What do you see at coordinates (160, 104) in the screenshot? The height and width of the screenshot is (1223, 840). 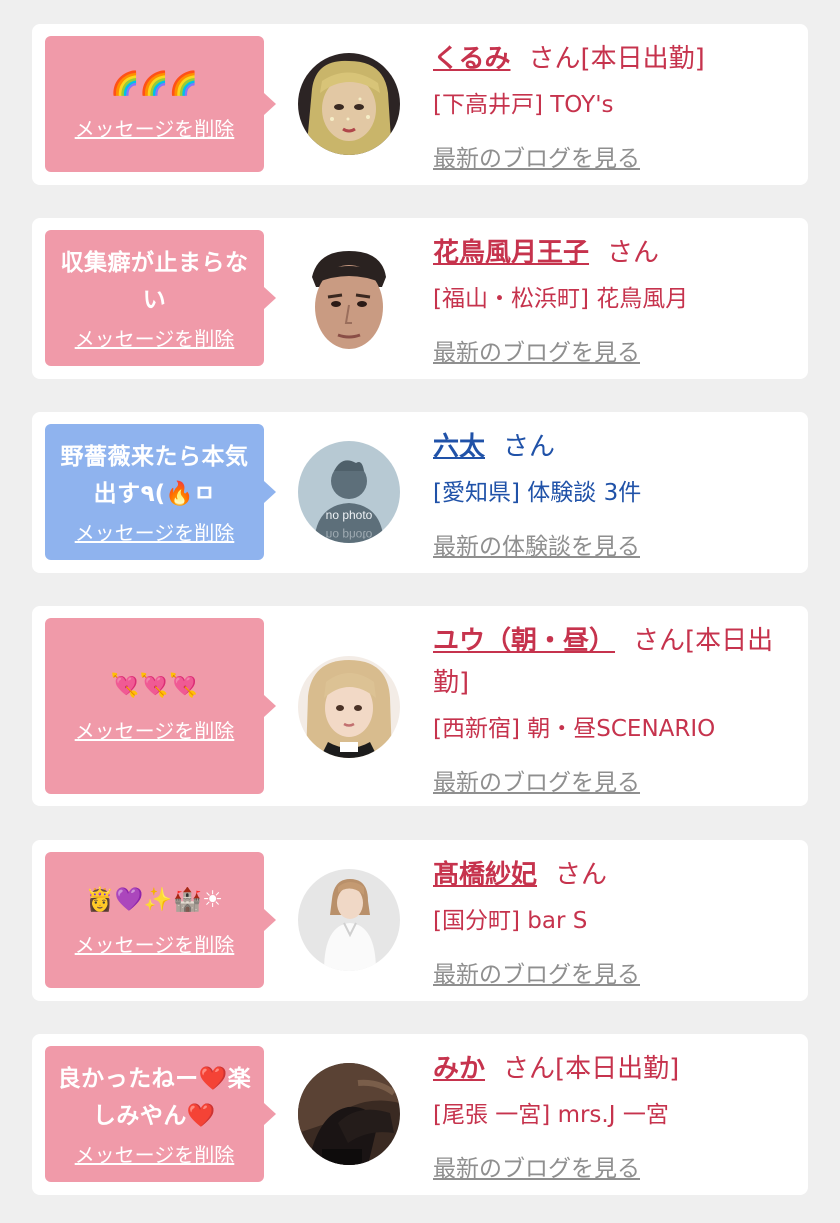 I see `message-bubble: 🌈🌈🌈 メッセージを削除` at bounding box center [160, 104].